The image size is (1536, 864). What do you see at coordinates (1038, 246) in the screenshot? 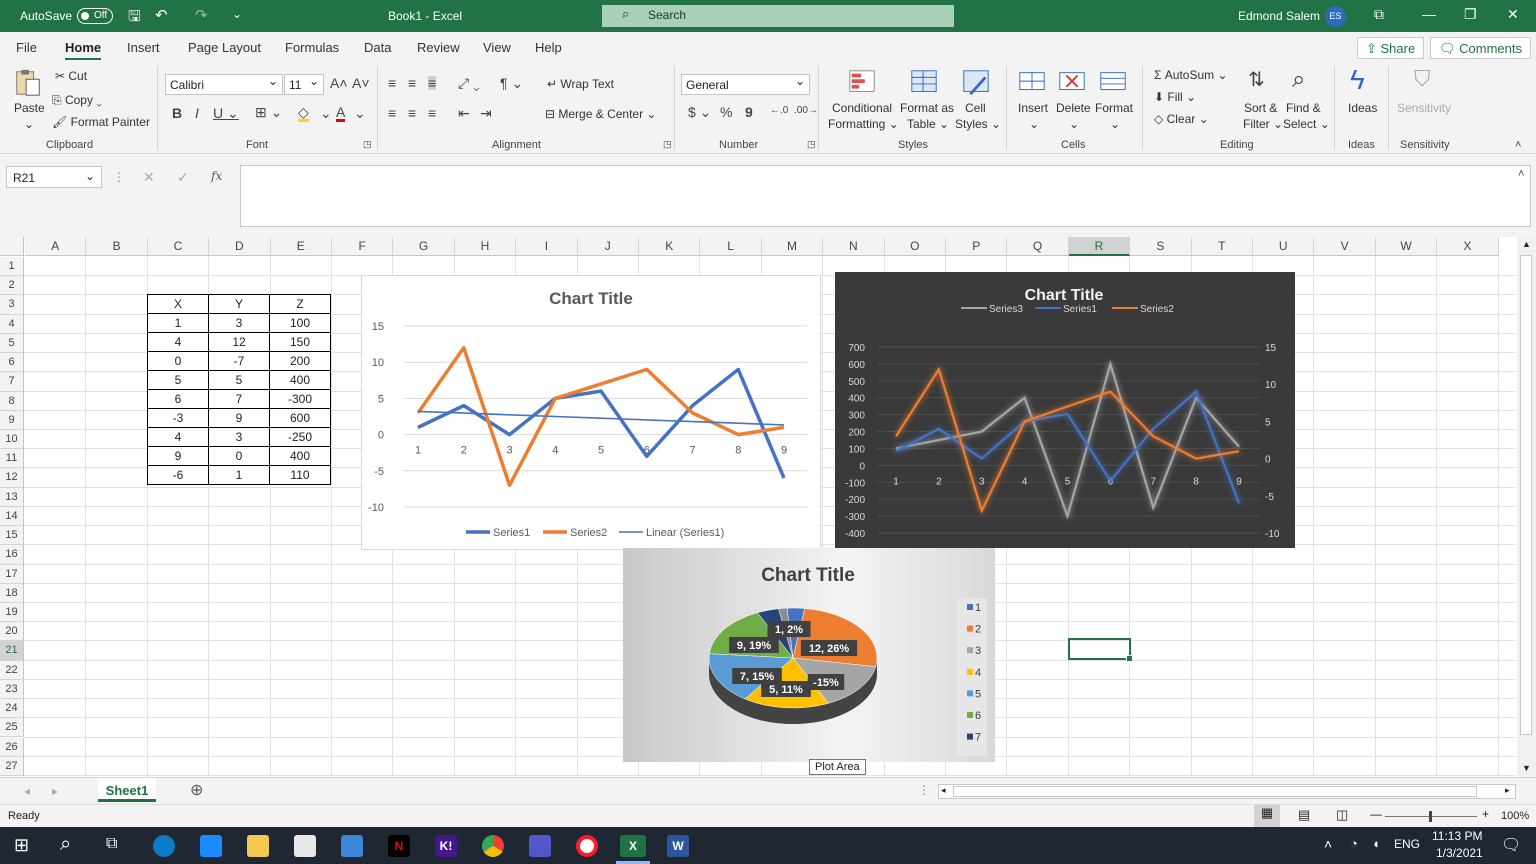
I see `column-header-q: Q` at bounding box center [1038, 246].